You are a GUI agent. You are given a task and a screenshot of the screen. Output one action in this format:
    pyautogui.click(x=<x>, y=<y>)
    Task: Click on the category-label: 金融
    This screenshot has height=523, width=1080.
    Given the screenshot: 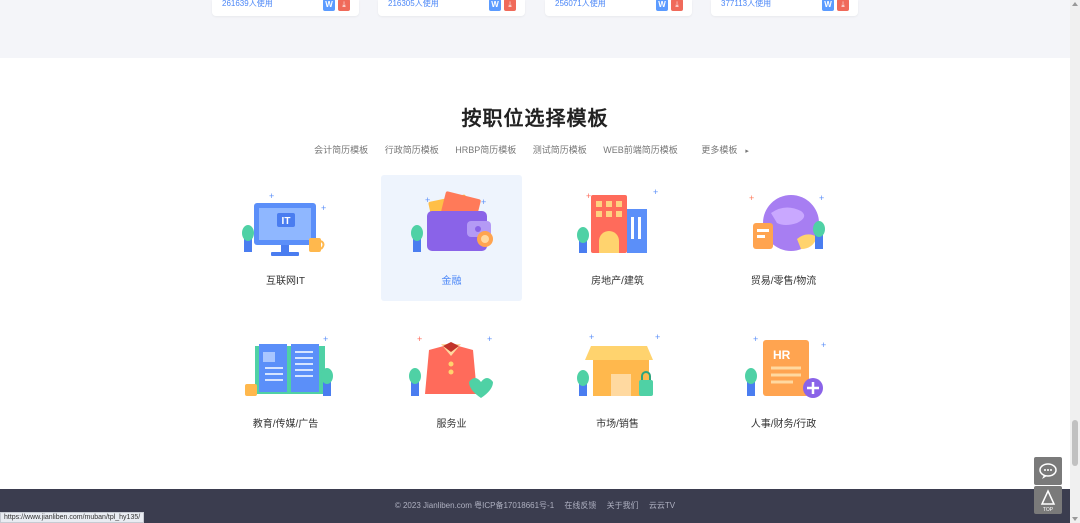 What is the action you would take?
    pyautogui.click(x=451, y=281)
    